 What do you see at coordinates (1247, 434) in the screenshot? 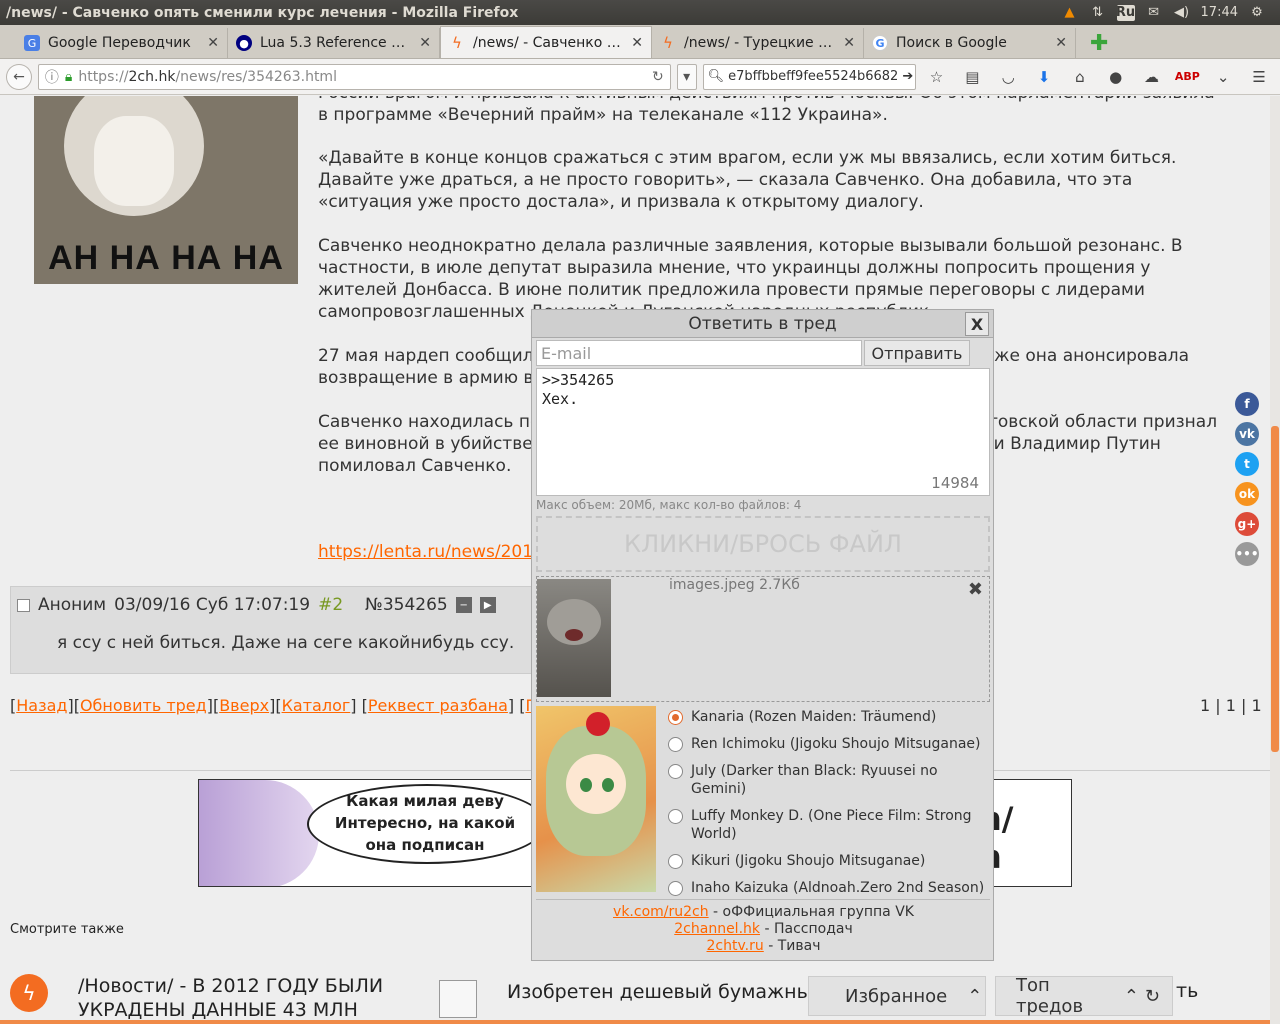
I see `vk-icon: vk` at bounding box center [1247, 434].